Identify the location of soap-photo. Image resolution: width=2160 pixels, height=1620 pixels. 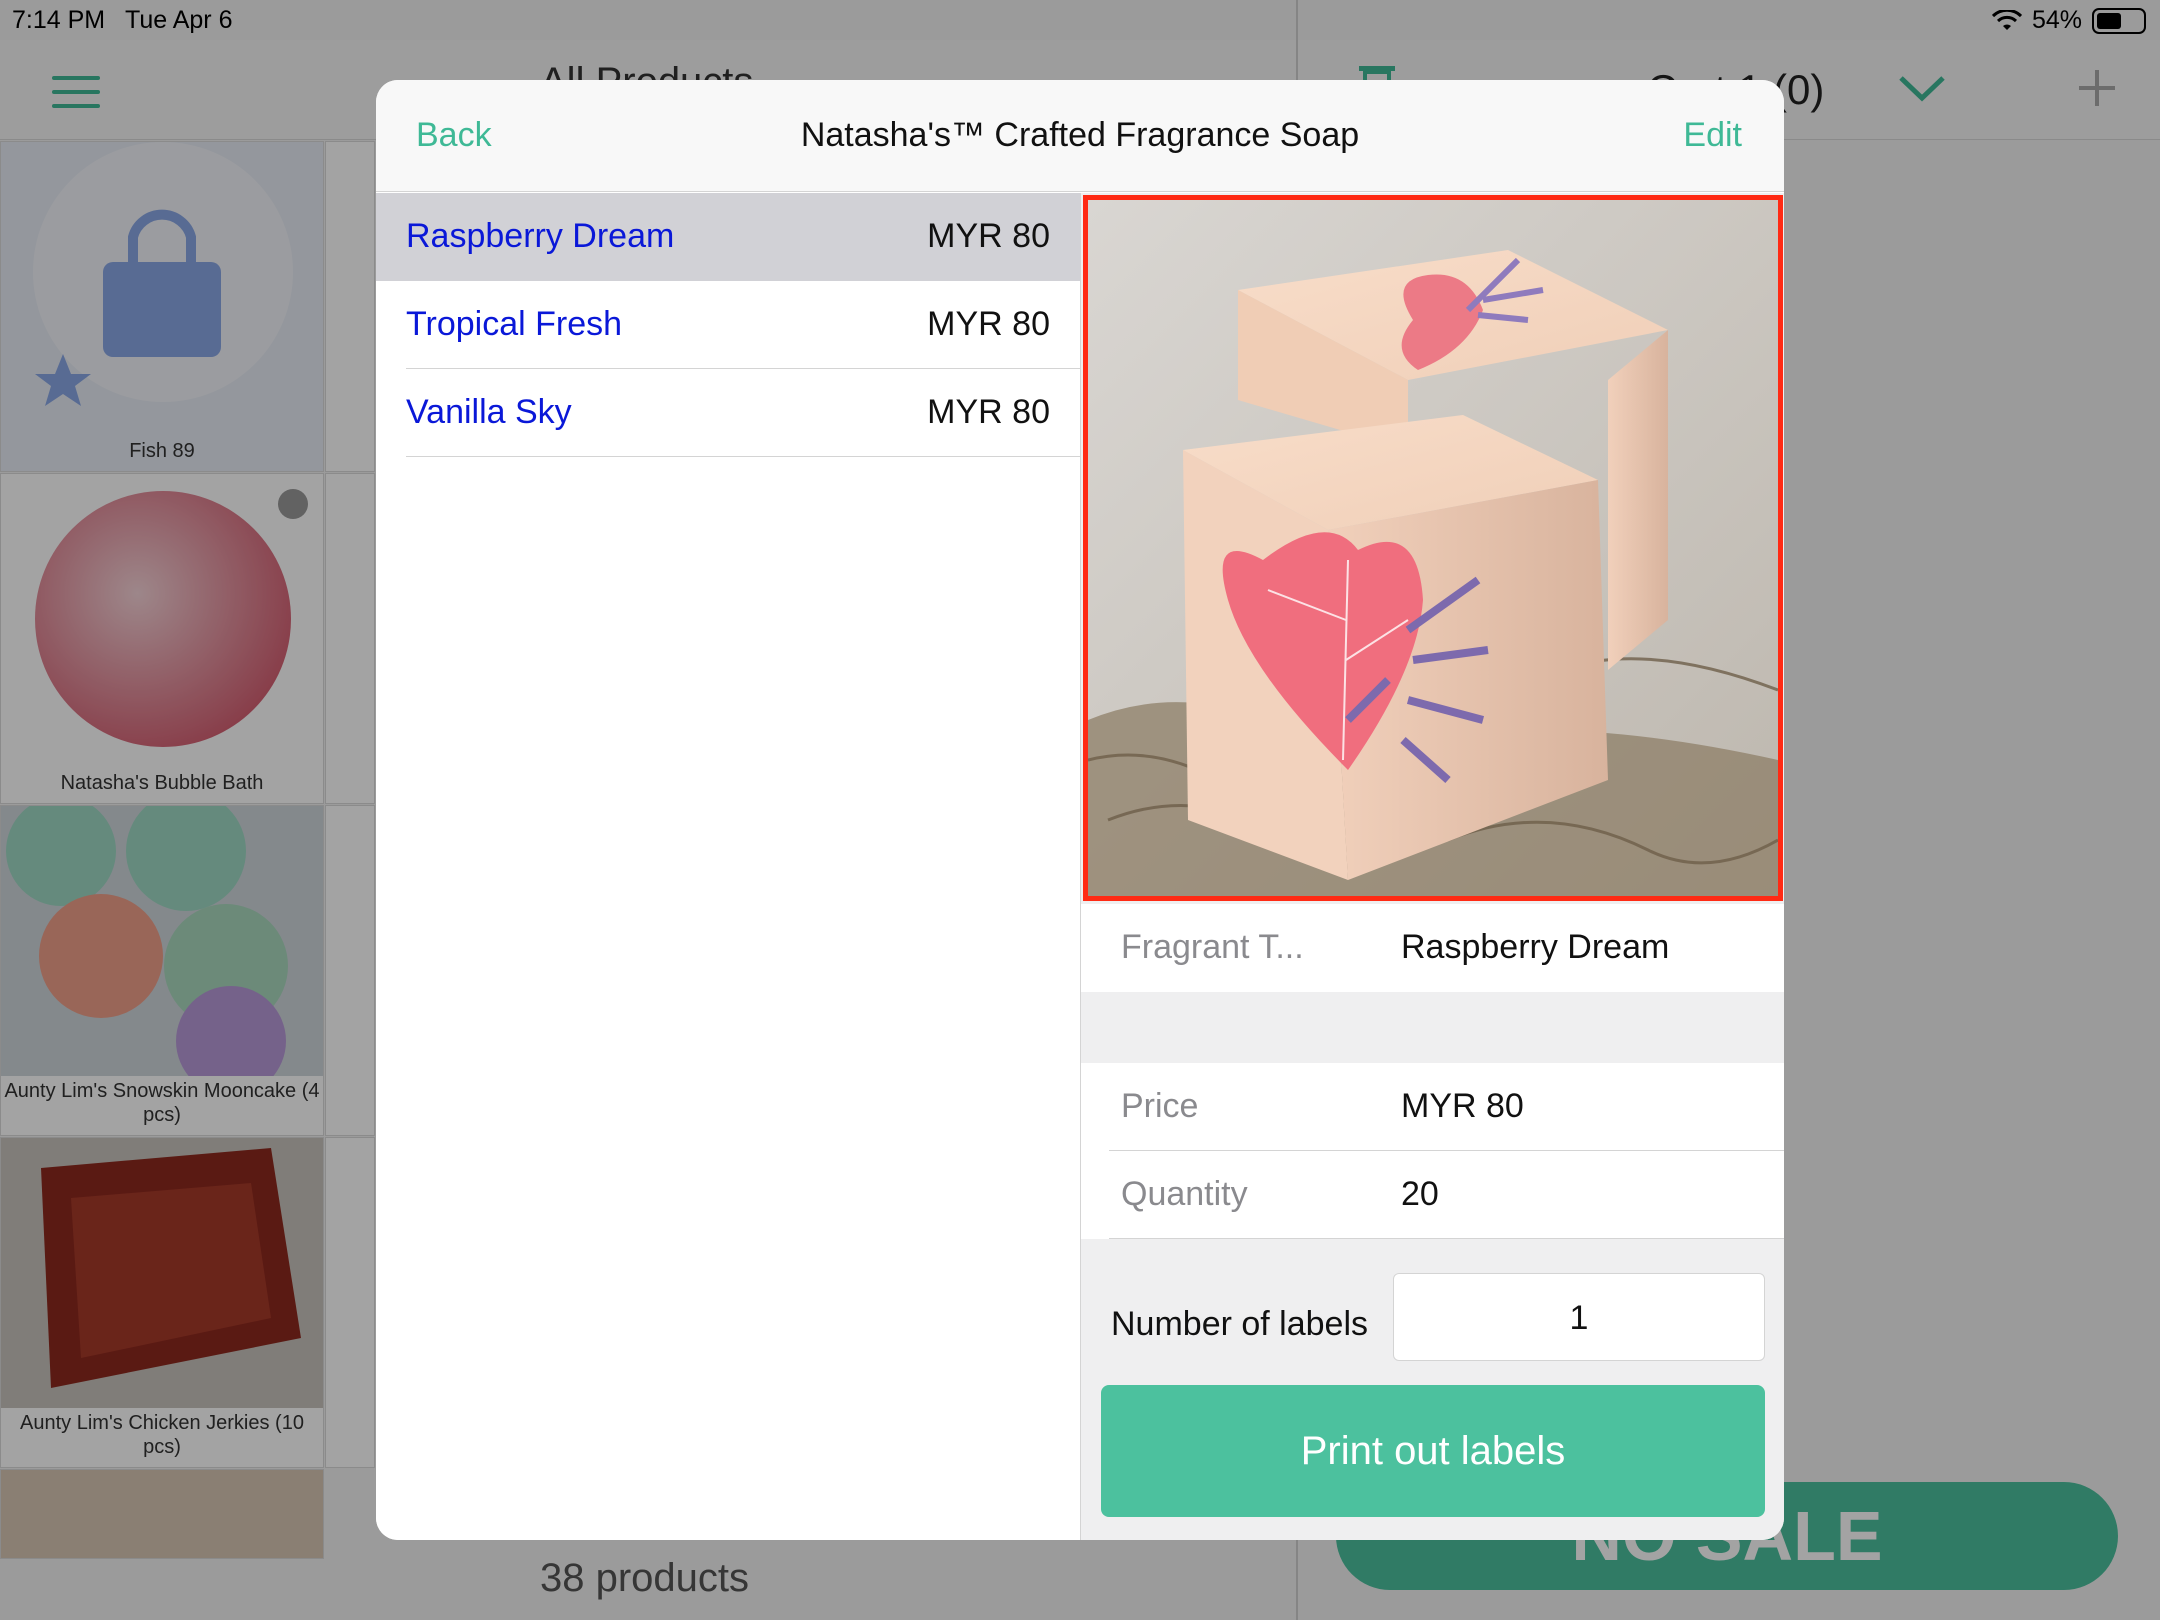
(1433, 548).